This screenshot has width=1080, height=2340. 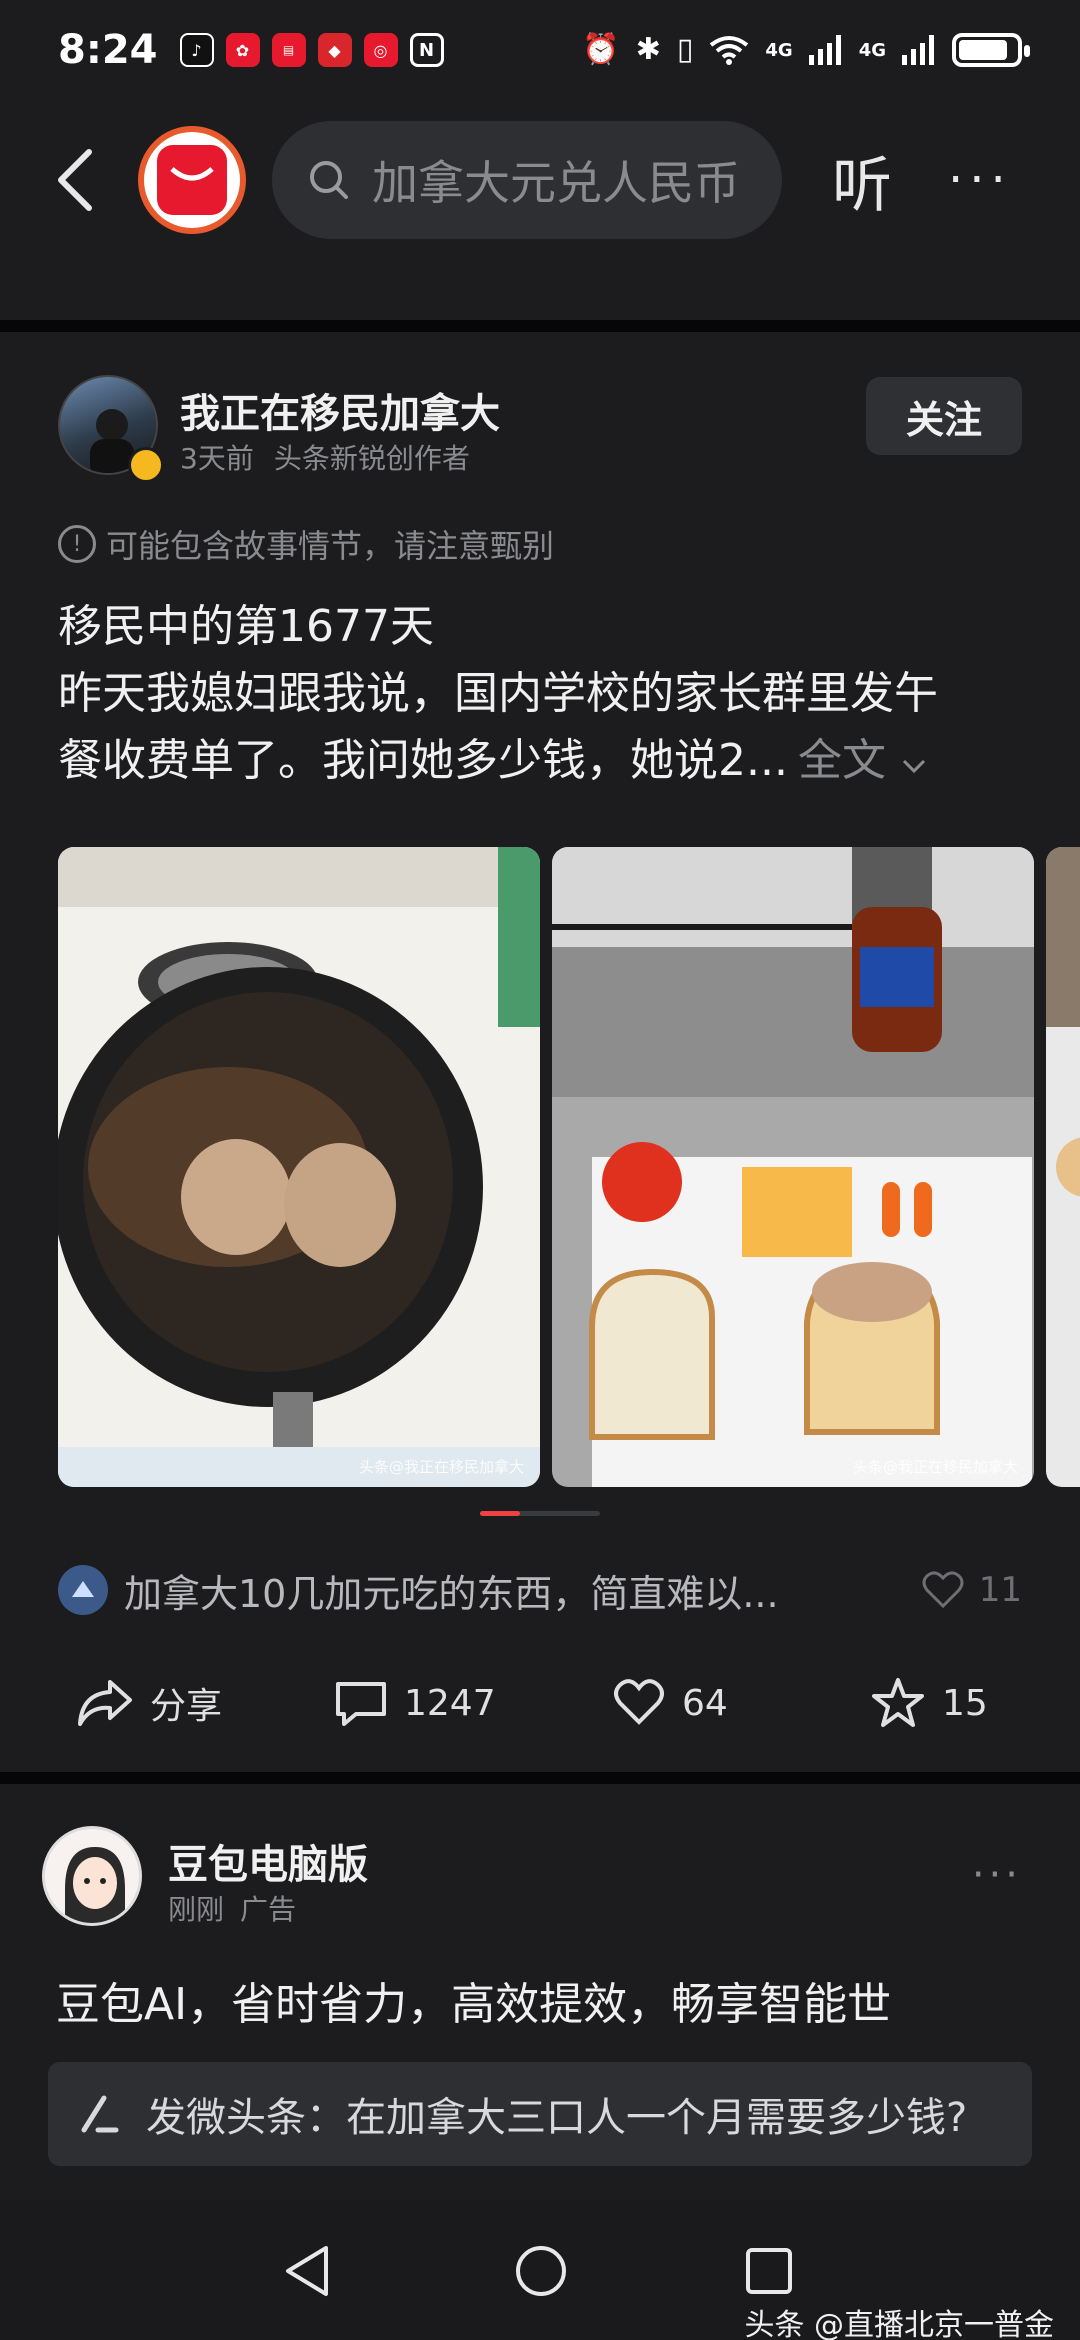 What do you see at coordinates (670, 1703) in the screenshot?
I see `like-button: 64` at bounding box center [670, 1703].